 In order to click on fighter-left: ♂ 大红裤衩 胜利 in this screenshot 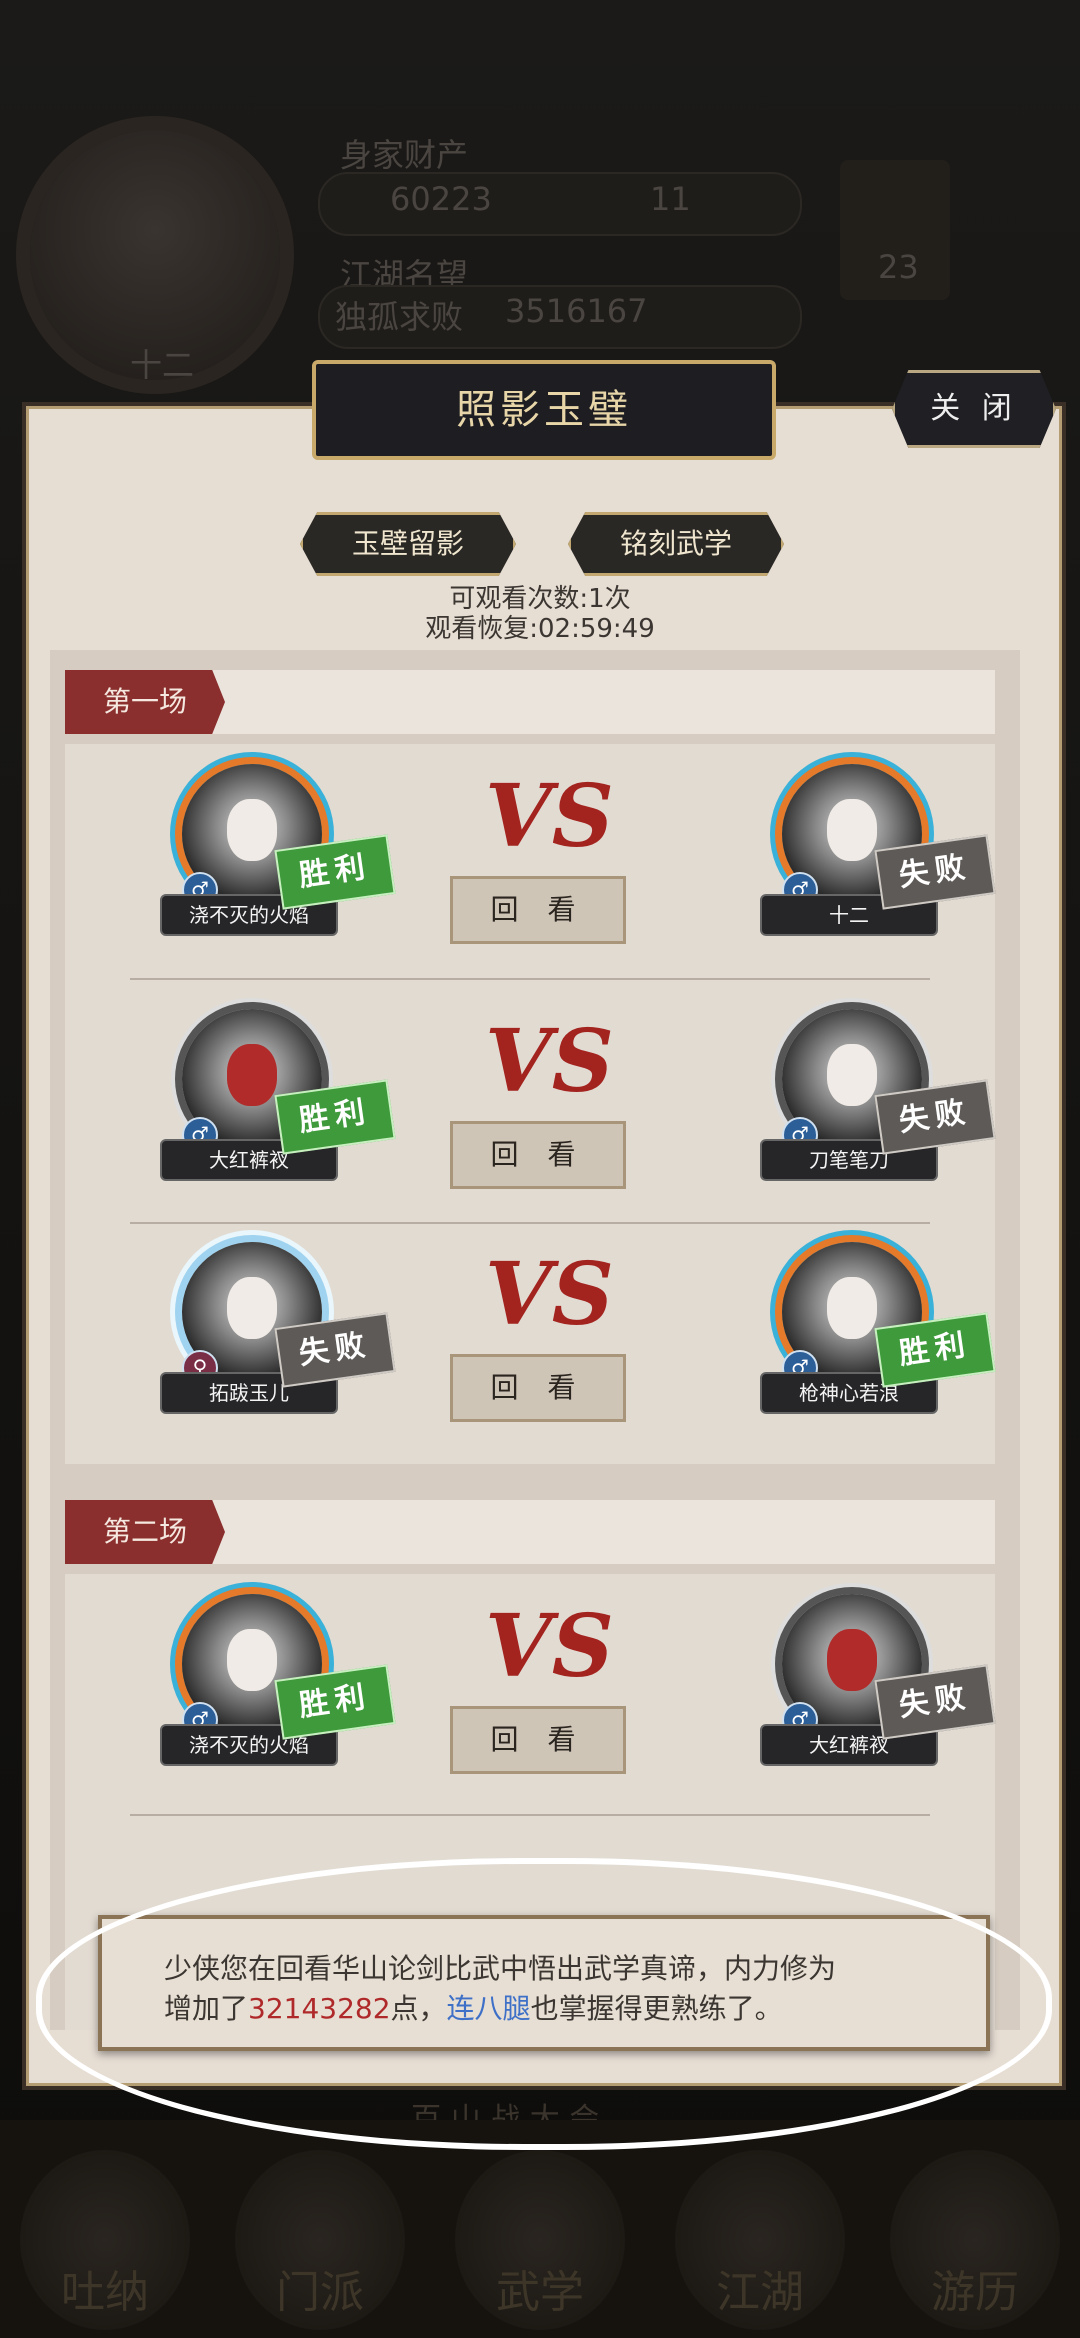, I will do `click(278, 1104)`.